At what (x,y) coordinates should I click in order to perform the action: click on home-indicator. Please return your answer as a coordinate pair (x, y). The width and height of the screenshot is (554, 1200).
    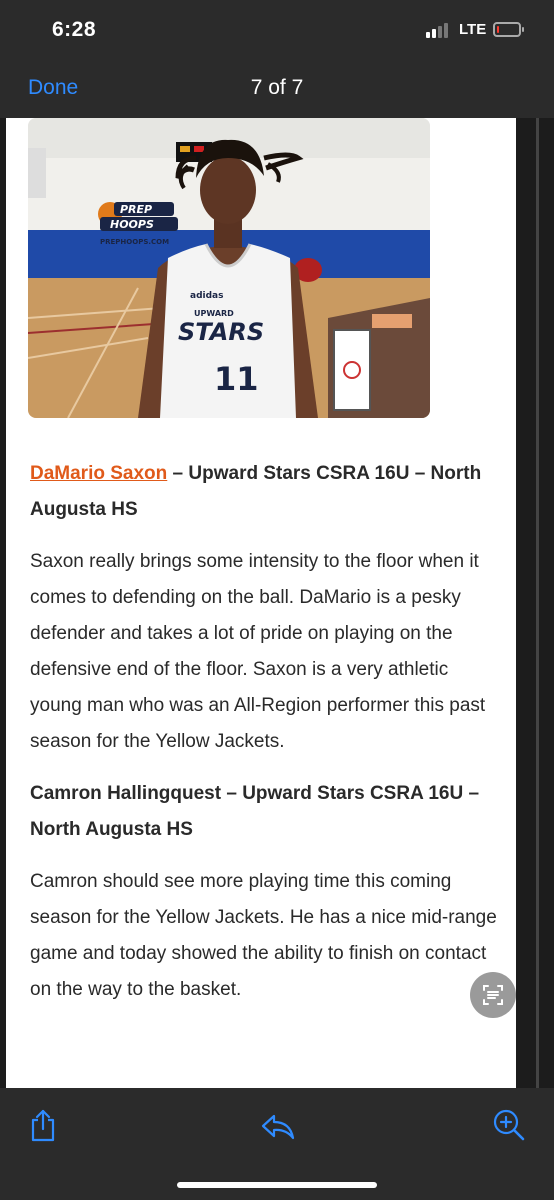
    Looking at the image, I should click on (277, 1185).